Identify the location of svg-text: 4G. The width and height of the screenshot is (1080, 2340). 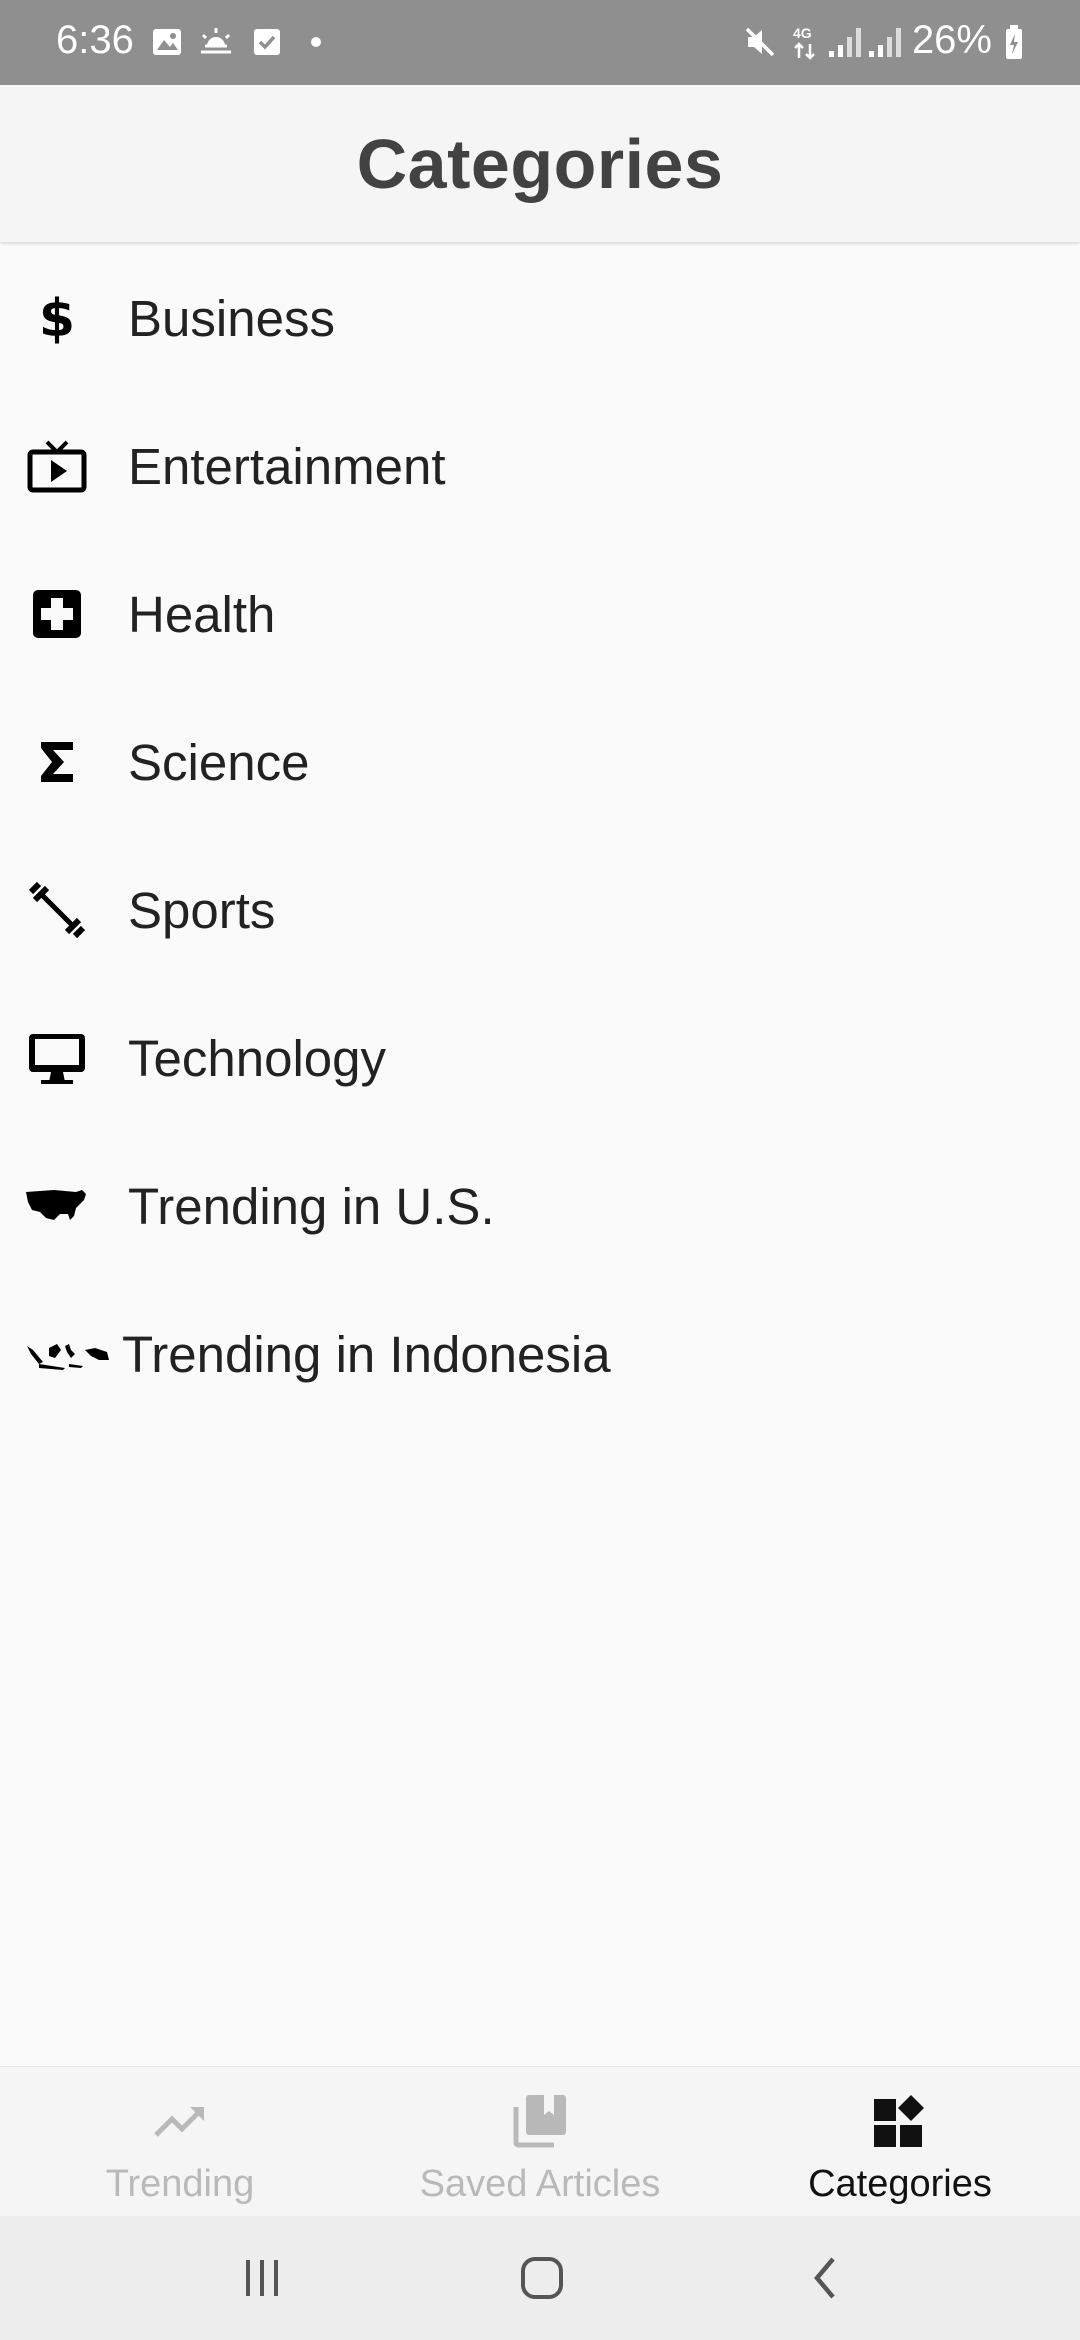
(802, 33).